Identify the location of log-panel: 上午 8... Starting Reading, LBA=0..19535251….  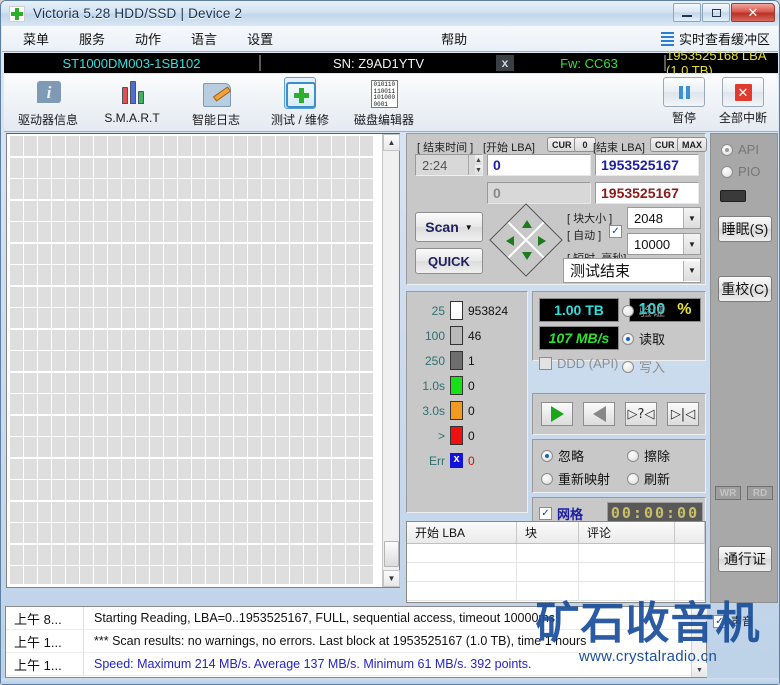
(356, 642).